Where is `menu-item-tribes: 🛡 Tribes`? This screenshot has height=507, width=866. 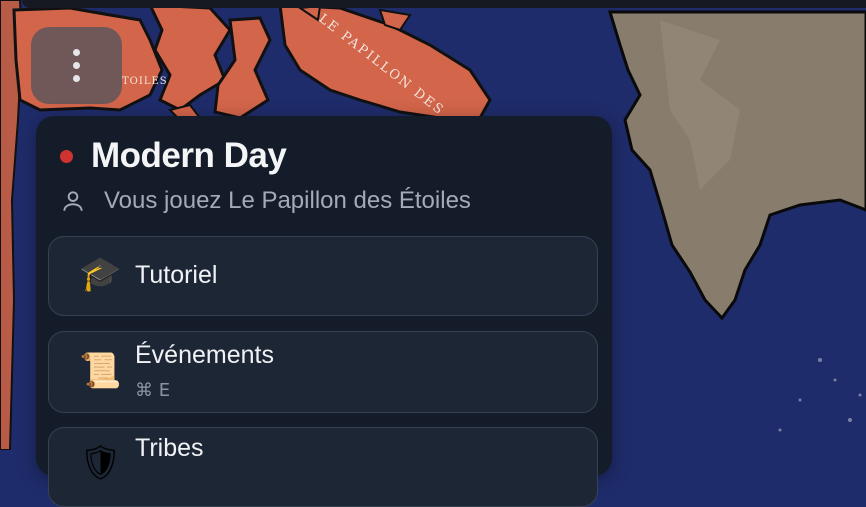
menu-item-tribes: 🛡 Tribes is located at coordinates (323, 467).